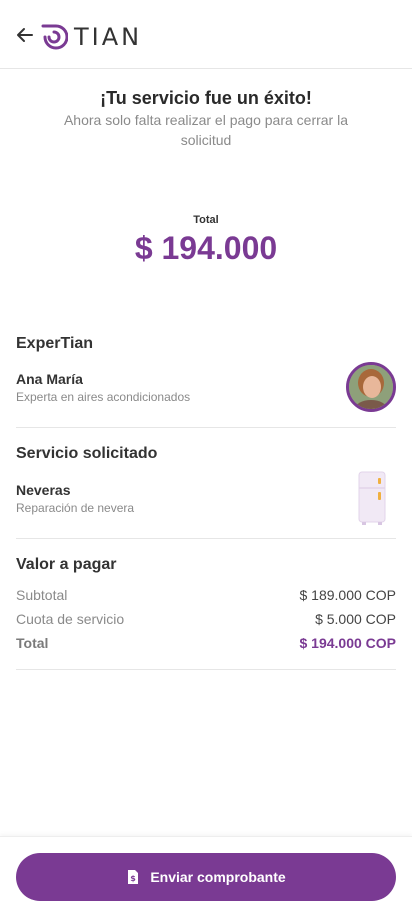 The height and width of the screenshot is (917, 412). What do you see at coordinates (206, 248) in the screenshot?
I see `total-amount: $ 194.000` at bounding box center [206, 248].